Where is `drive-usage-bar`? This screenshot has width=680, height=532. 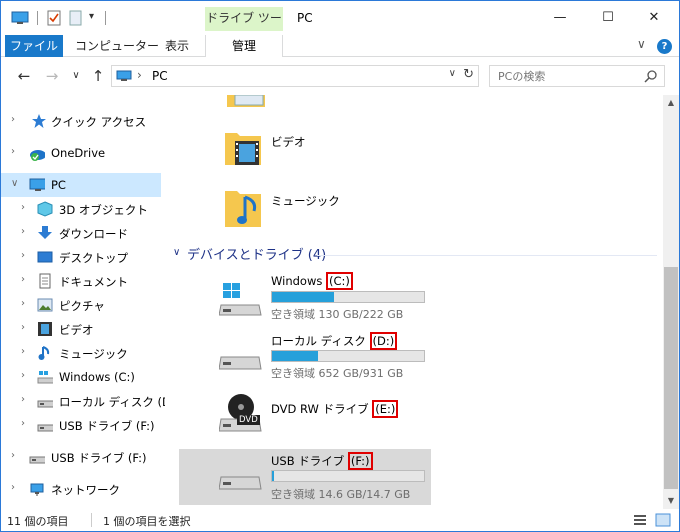
drive-usage-bar is located at coordinates (348, 356).